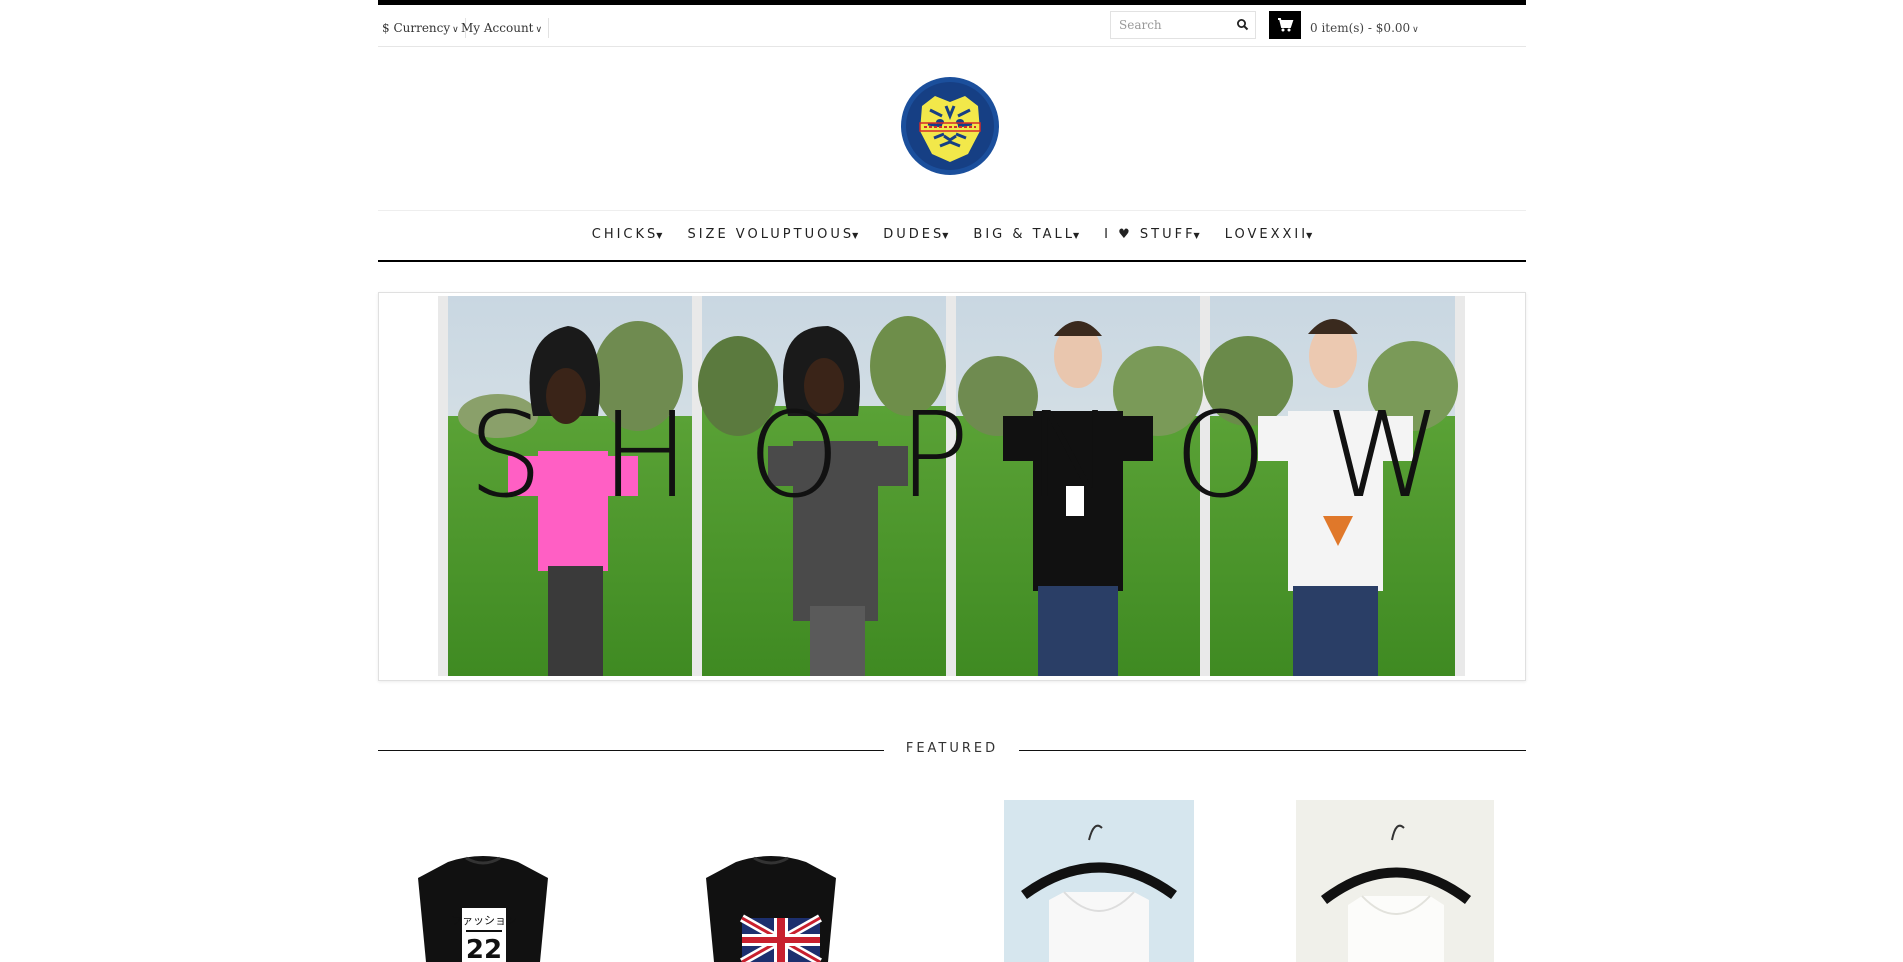 The width and height of the screenshot is (1903, 962). I want to click on nav-label: LOVEXXII, so click(1266, 234).